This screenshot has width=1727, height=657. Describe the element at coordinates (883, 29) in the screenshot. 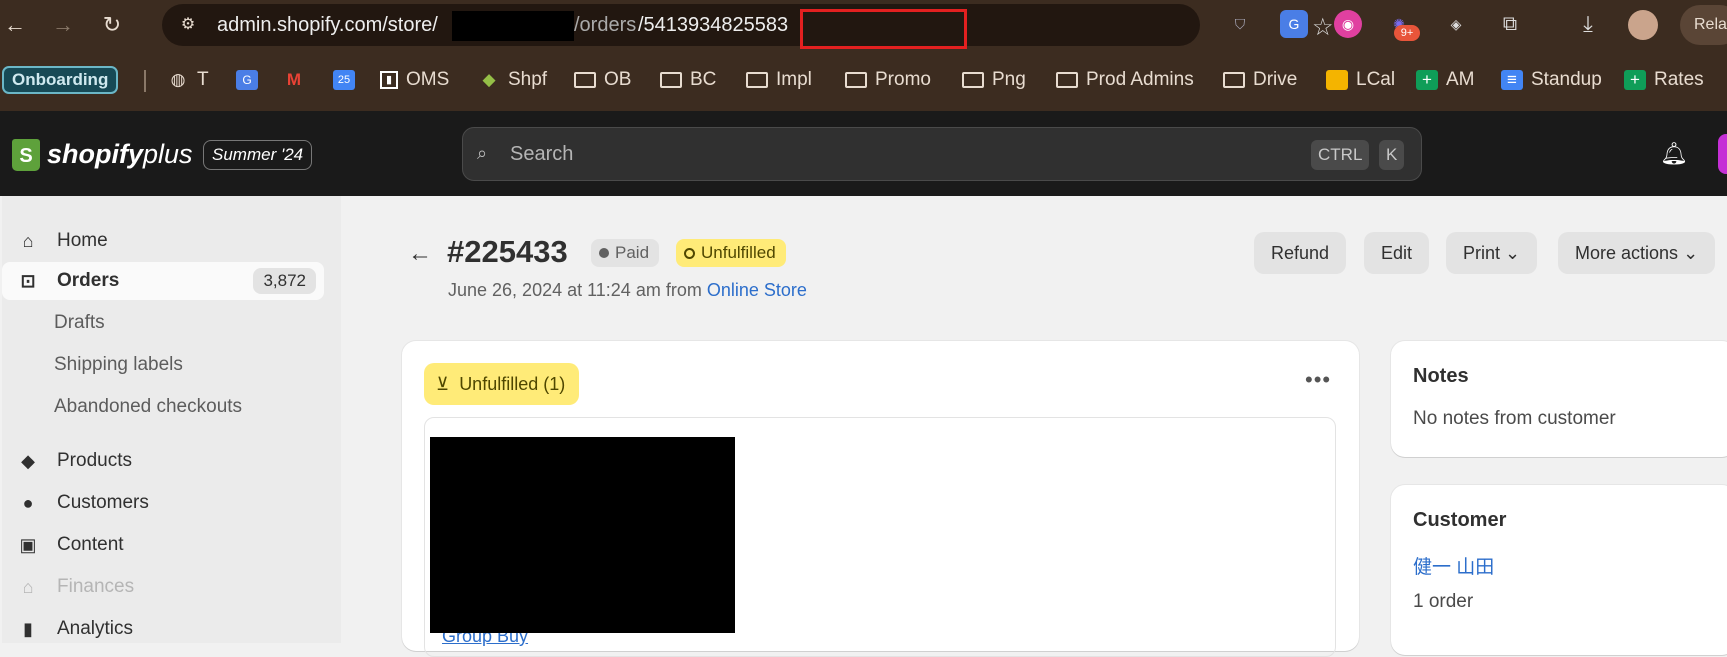

I see `url-highlight-box` at that location.